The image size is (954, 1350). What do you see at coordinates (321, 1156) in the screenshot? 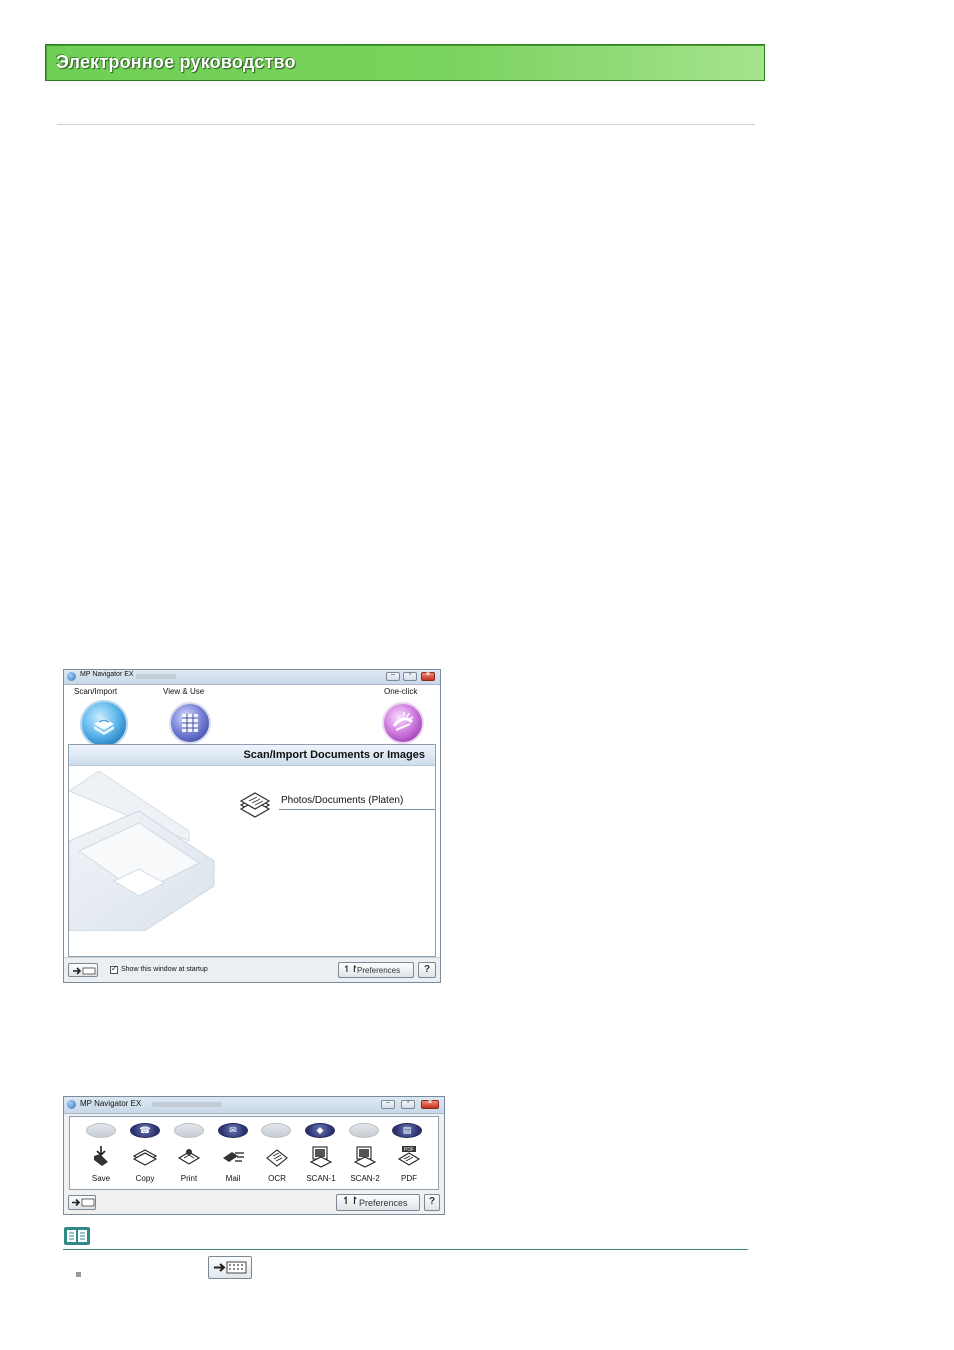
I see `scan1-icon` at bounding box center [321, 1156].